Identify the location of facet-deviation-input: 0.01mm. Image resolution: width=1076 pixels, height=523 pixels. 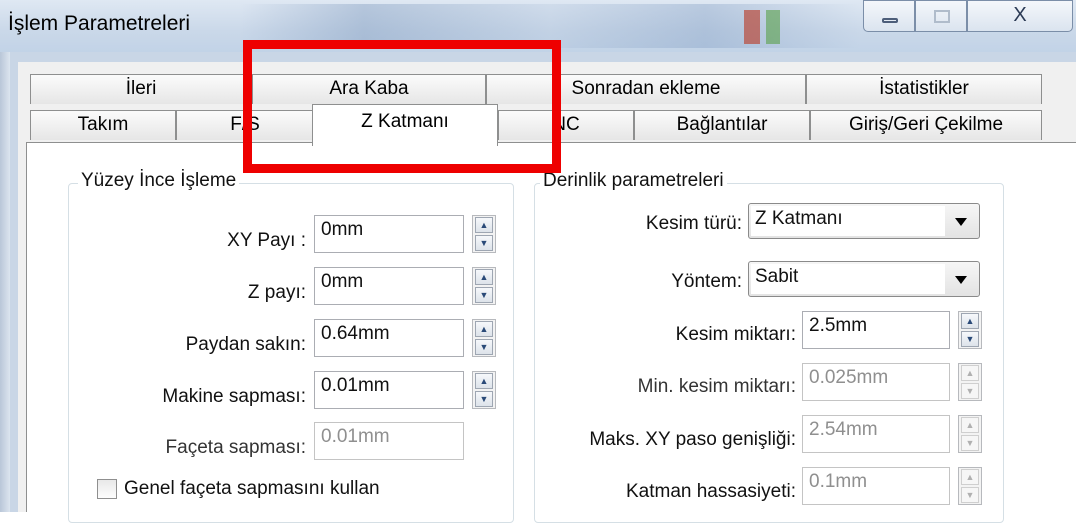
(389, 441).